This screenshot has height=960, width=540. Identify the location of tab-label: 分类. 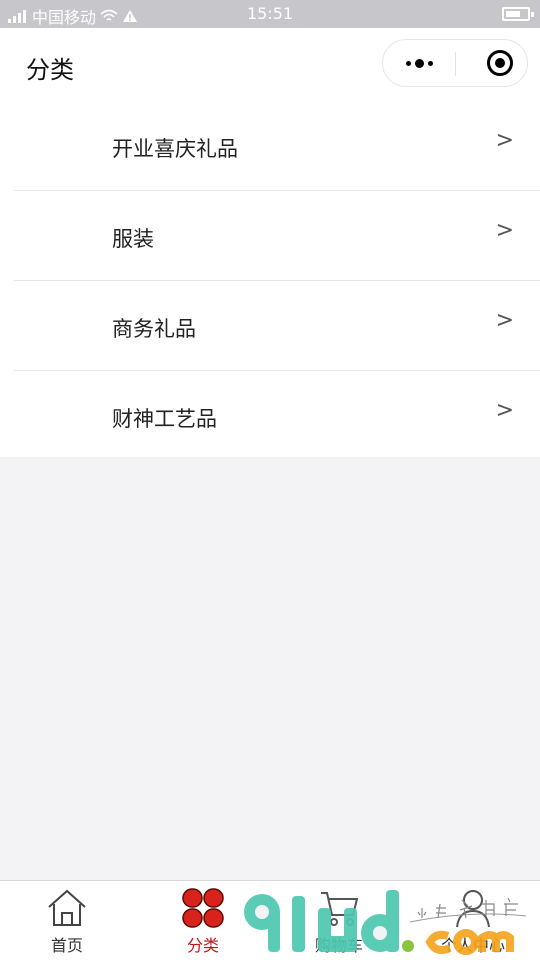
(202, 945).